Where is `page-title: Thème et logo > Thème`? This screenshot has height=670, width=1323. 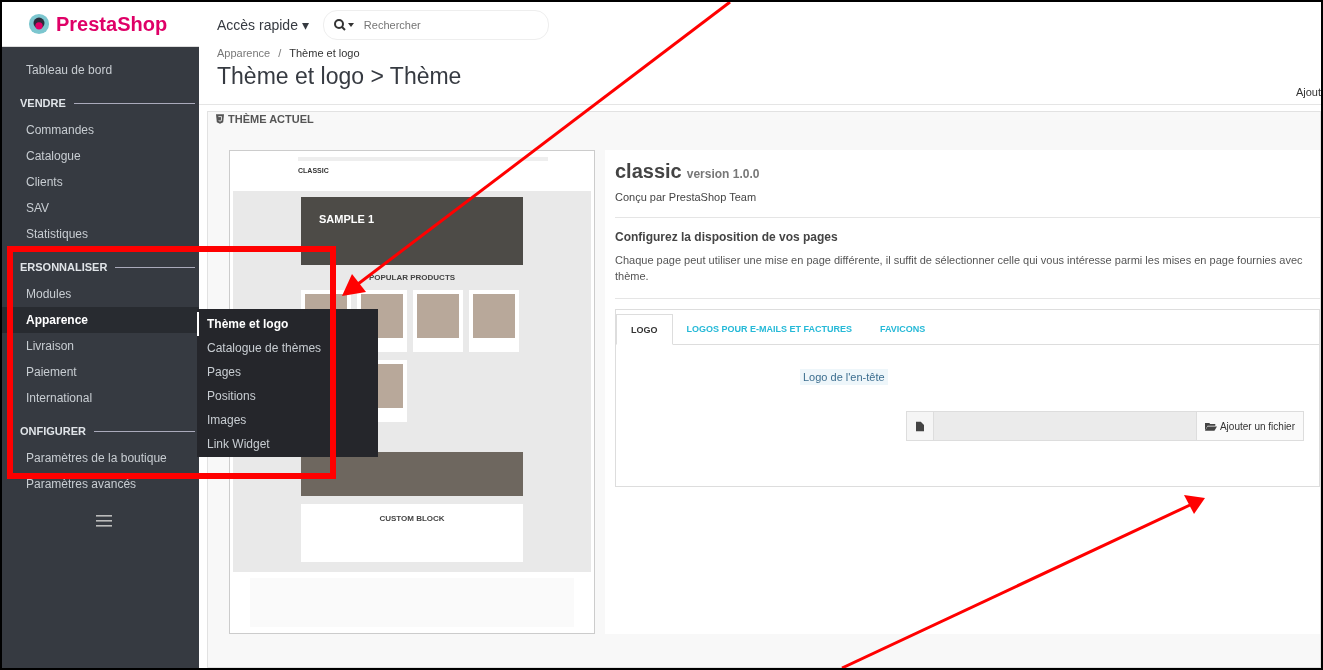 page-title: Thème et logo > Thème is located at coordinates (339, 76).